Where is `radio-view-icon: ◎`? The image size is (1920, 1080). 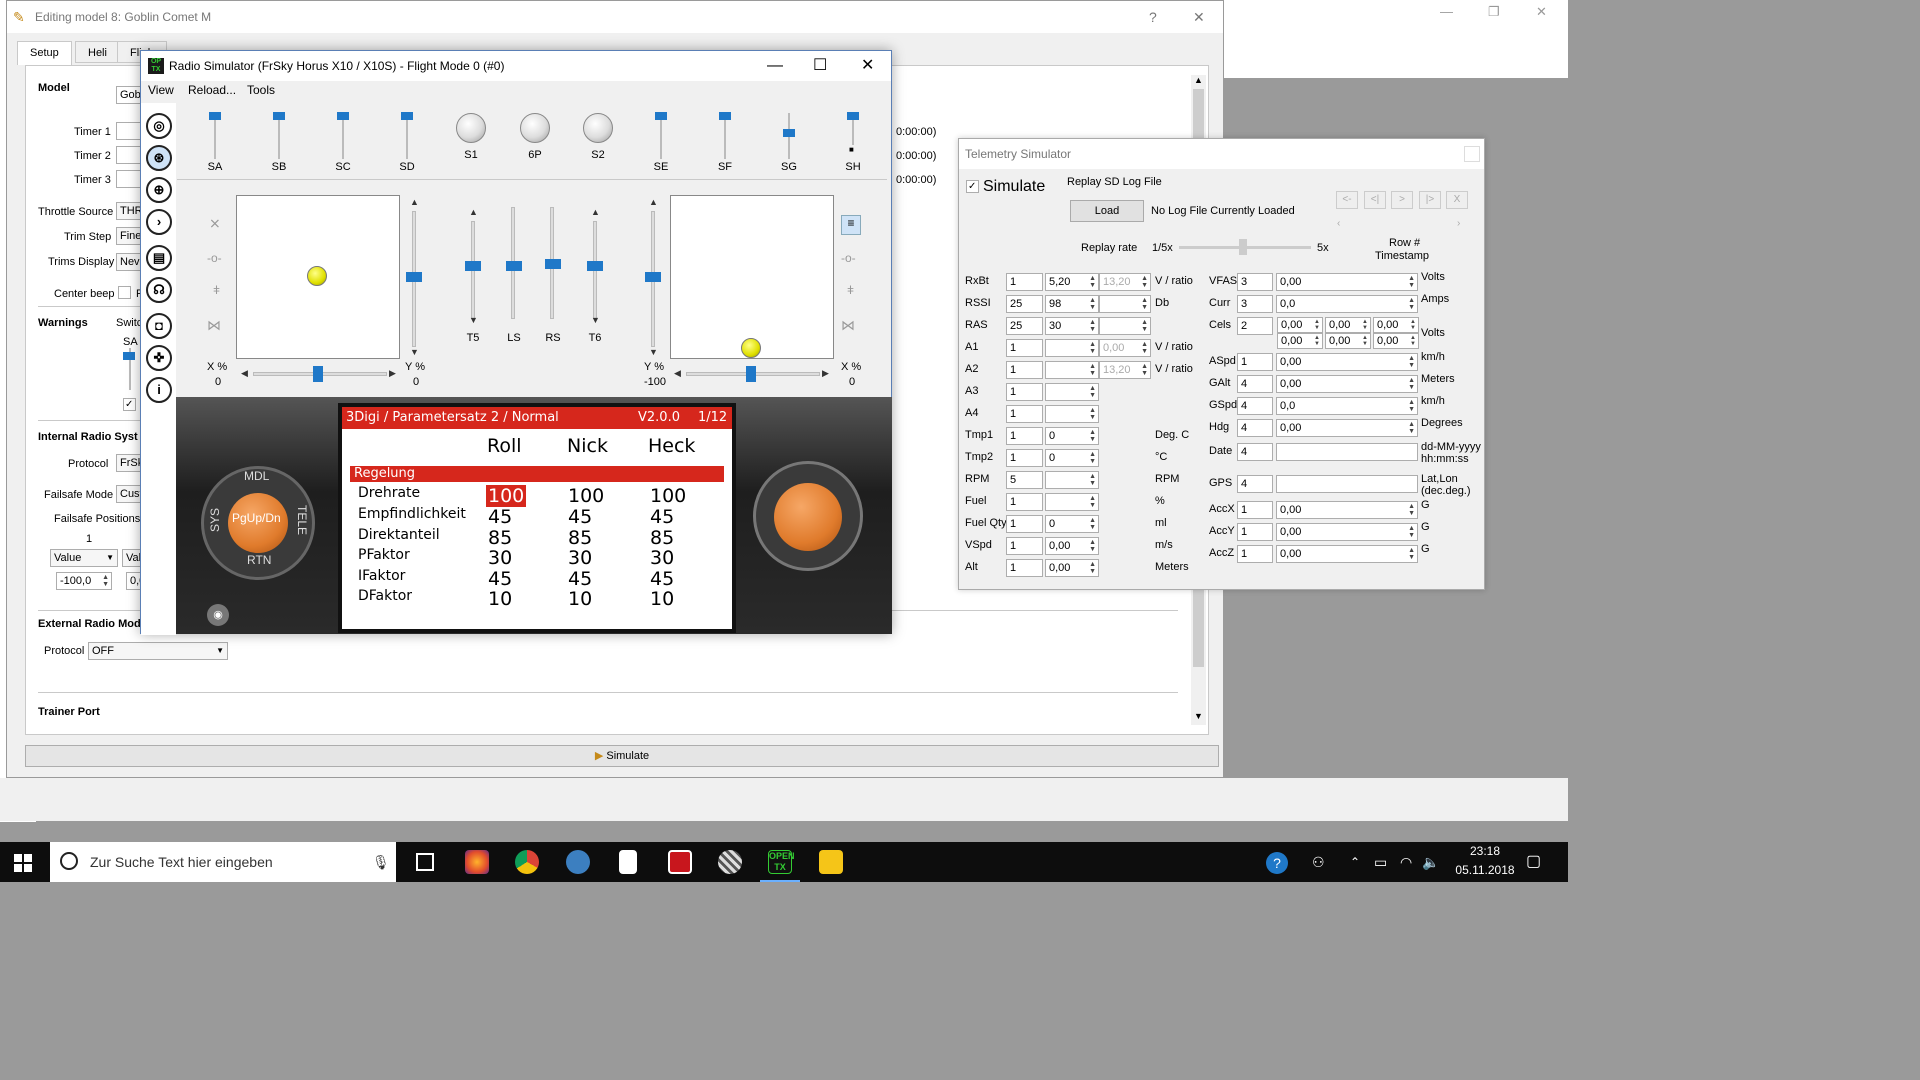
radio-view-icon: ◎ is located at coordinates (159, 126).